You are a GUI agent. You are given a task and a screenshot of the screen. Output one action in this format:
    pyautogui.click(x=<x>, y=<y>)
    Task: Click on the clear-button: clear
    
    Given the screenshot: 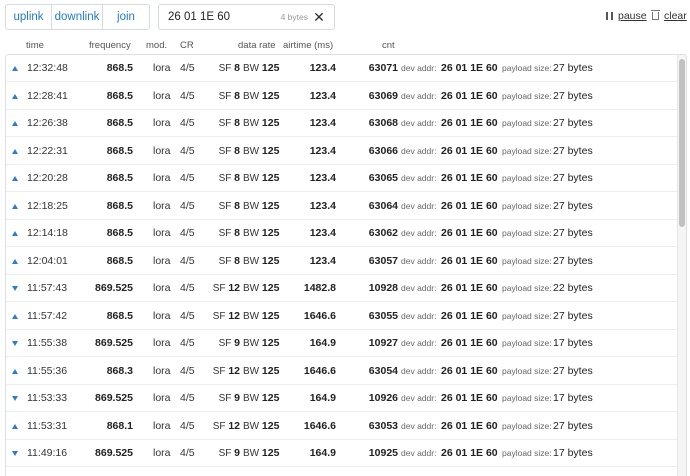 What is the action you would take?
    pyautogui.click(x=669, y=16)
    